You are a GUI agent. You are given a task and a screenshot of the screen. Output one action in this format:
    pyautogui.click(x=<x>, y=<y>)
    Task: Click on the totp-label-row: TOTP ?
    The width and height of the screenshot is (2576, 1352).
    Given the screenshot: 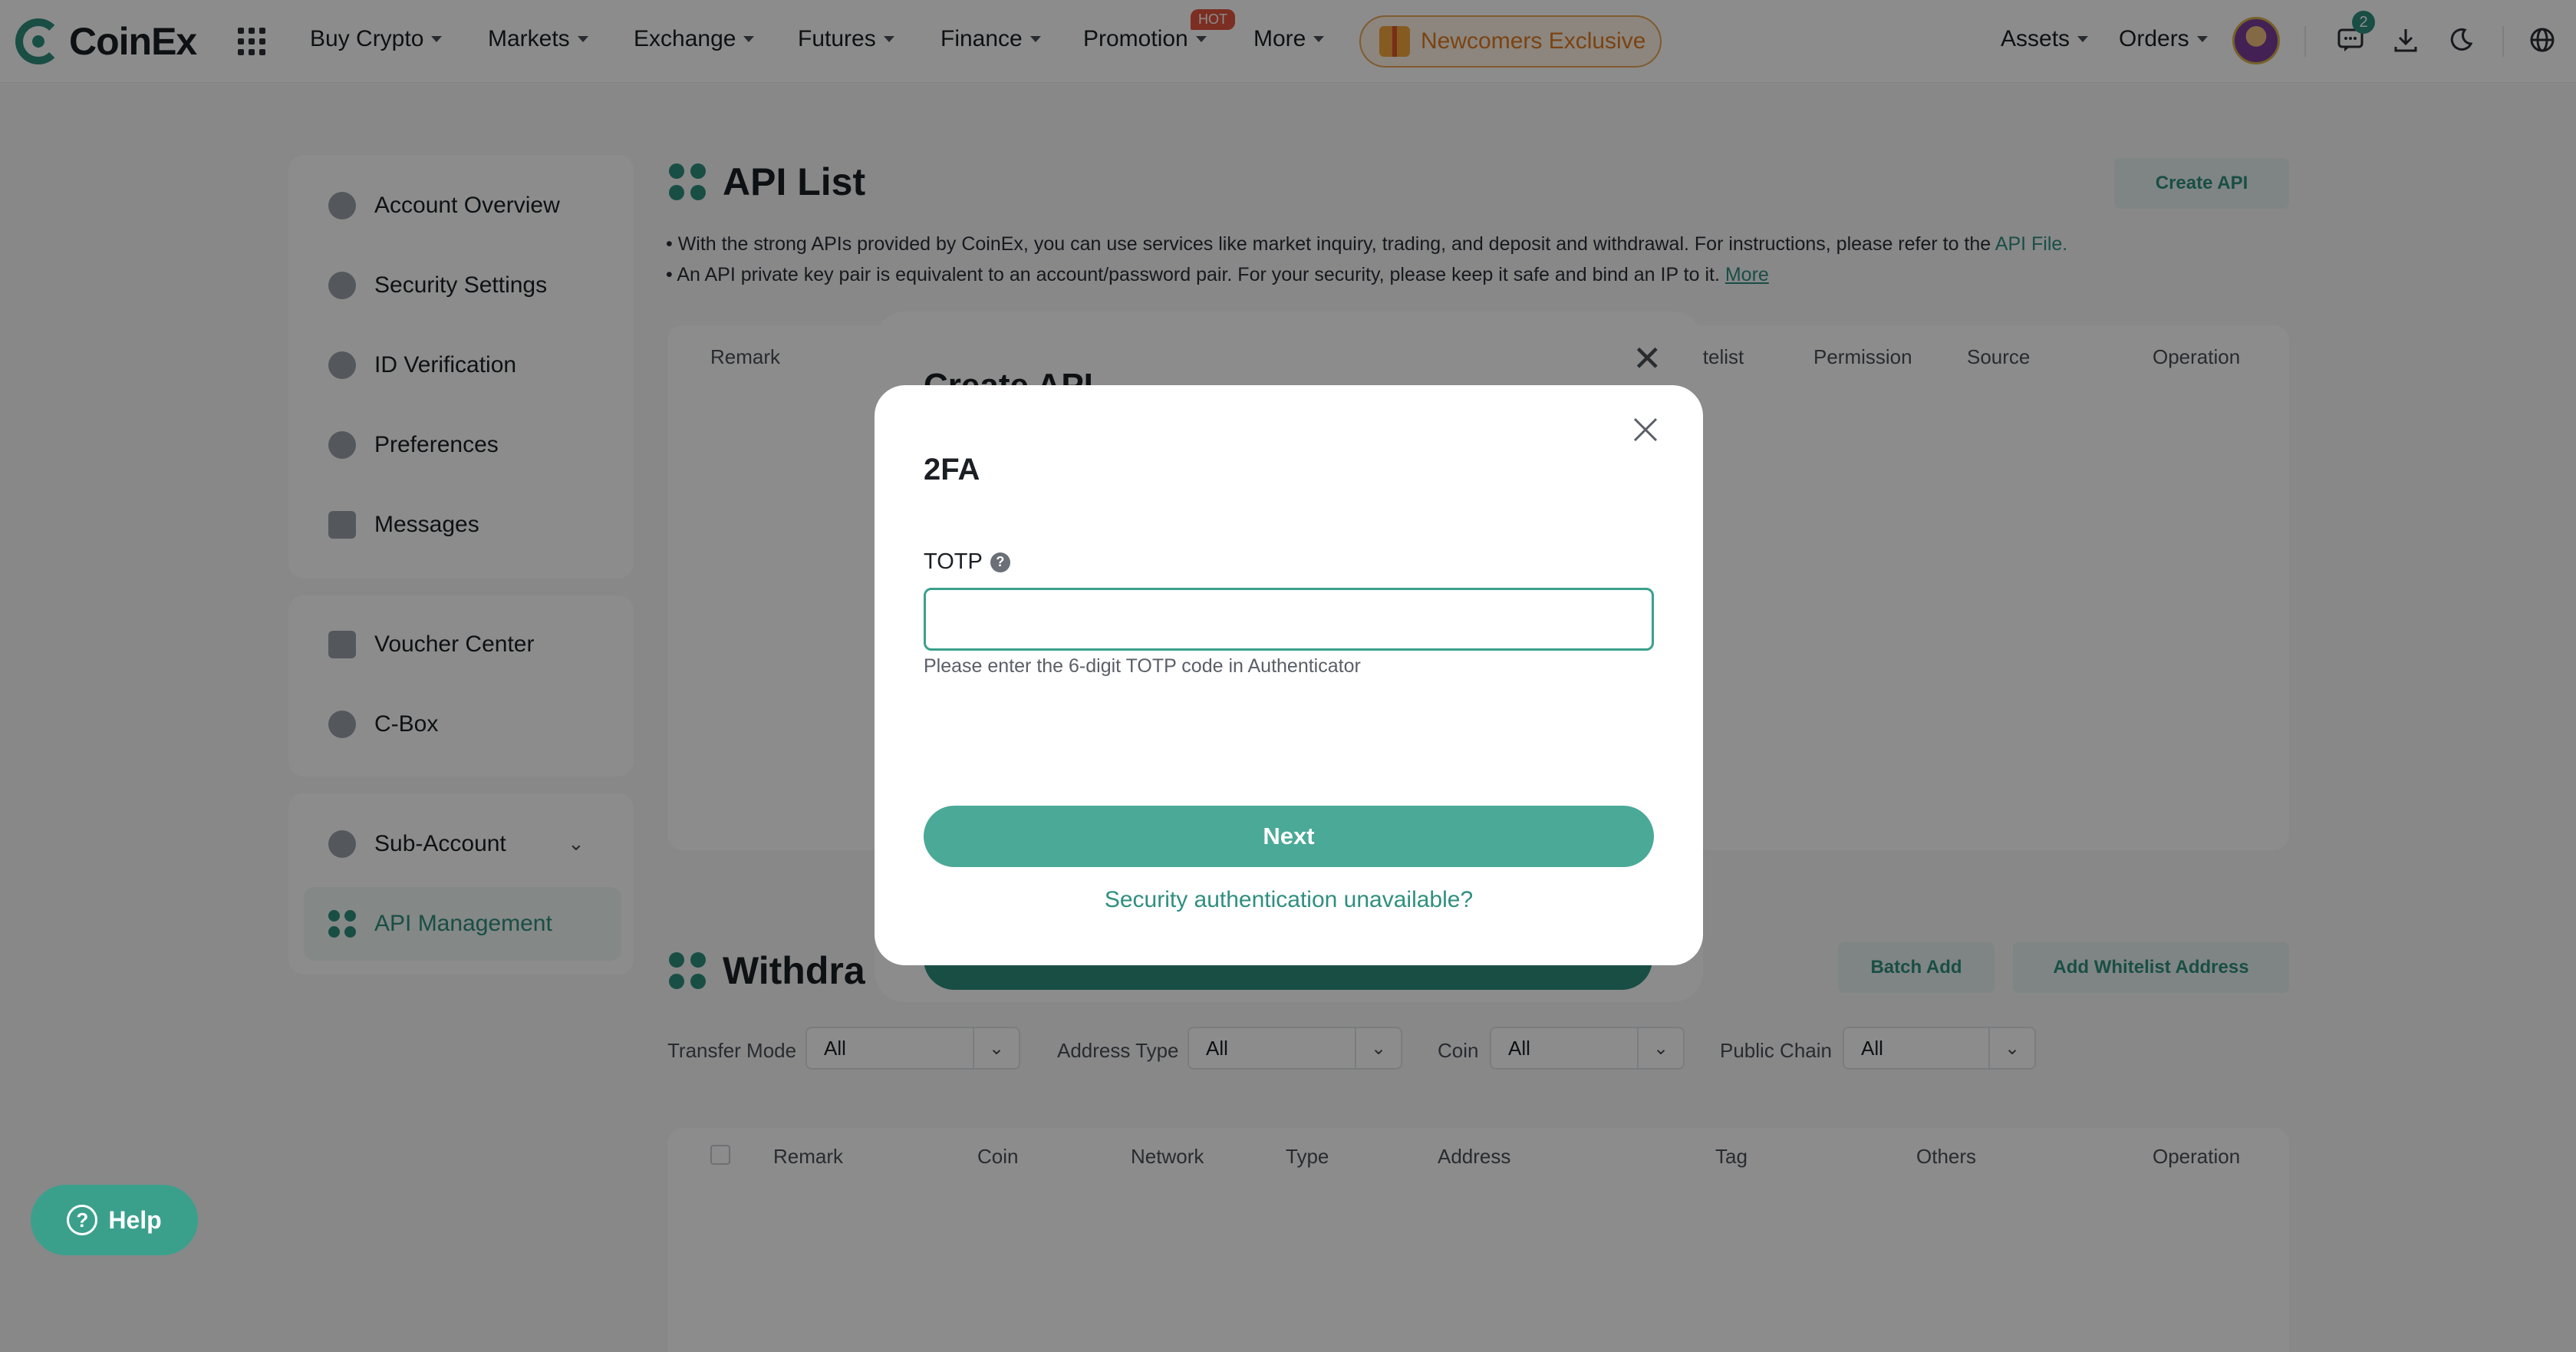 What is the action you would take?
    pyautogui.click(x=967, y=562)
    